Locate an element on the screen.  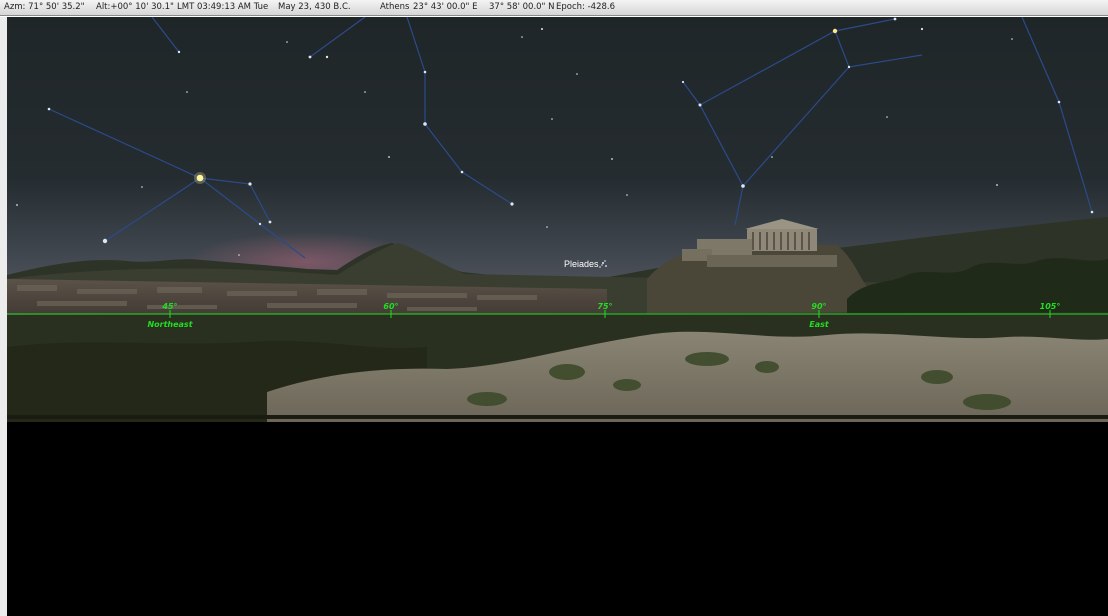
location-name: Athens is located at coordinates (395, 7).